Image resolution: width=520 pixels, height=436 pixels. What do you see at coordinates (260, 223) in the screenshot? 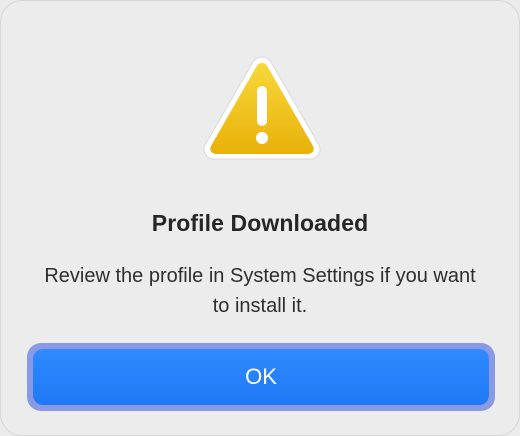
I see `alert-title: Profile Downloaded` at bounding box center [260, 223].